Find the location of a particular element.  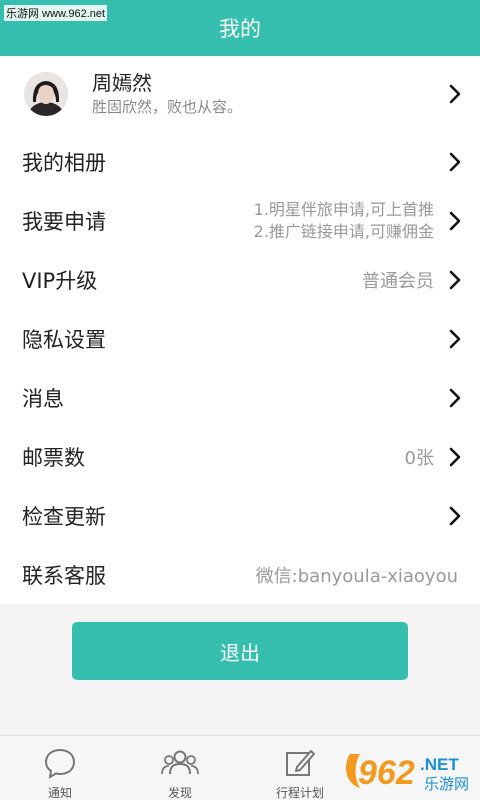

menu-item-label: 消息 is located at coordinates (43, 398).